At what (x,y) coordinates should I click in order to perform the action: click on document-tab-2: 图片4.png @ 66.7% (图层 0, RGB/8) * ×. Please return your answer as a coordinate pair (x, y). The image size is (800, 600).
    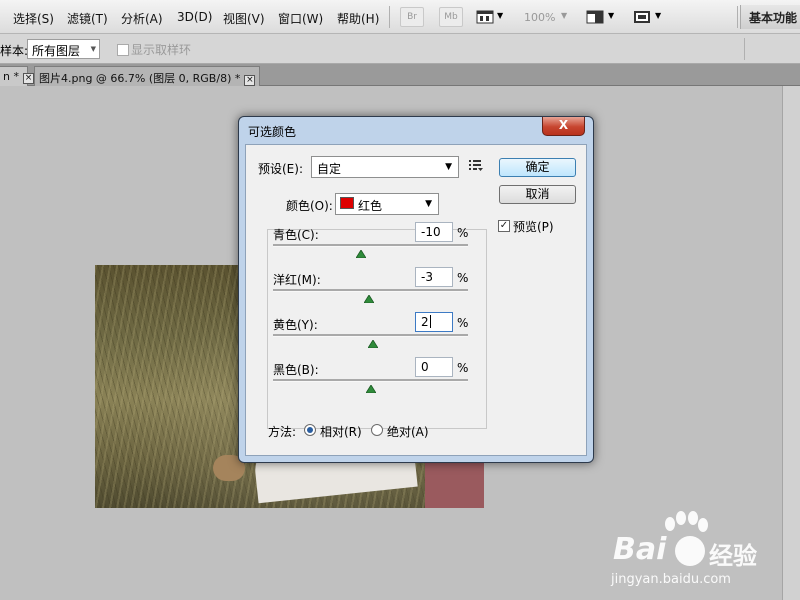
    Looking at the image, I should click on (147, 76).